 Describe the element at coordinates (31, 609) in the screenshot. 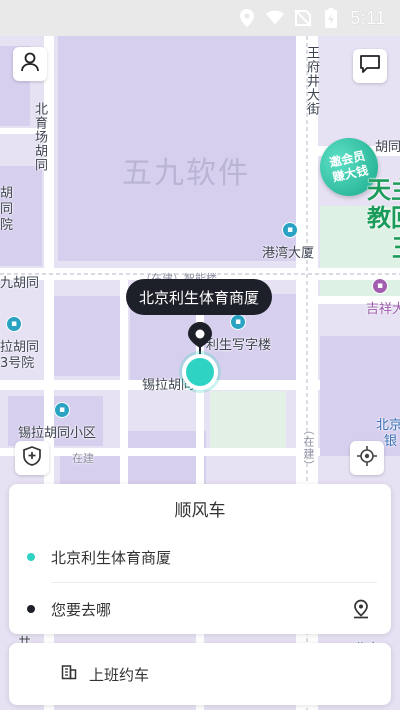

I see `destination-dot-icon` at that location.